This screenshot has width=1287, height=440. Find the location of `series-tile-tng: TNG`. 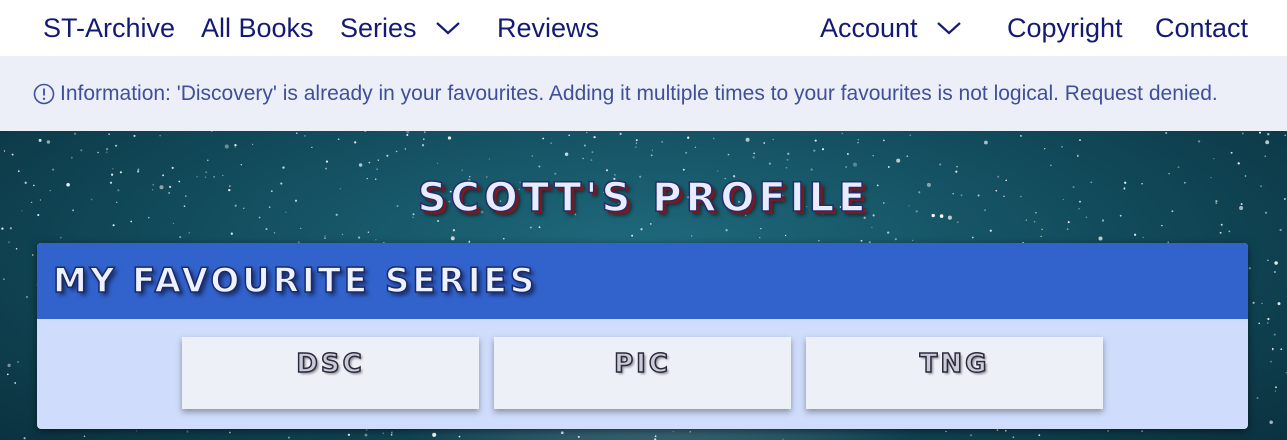

series-tile-tng: TNG is located at coordinates (954, 373).